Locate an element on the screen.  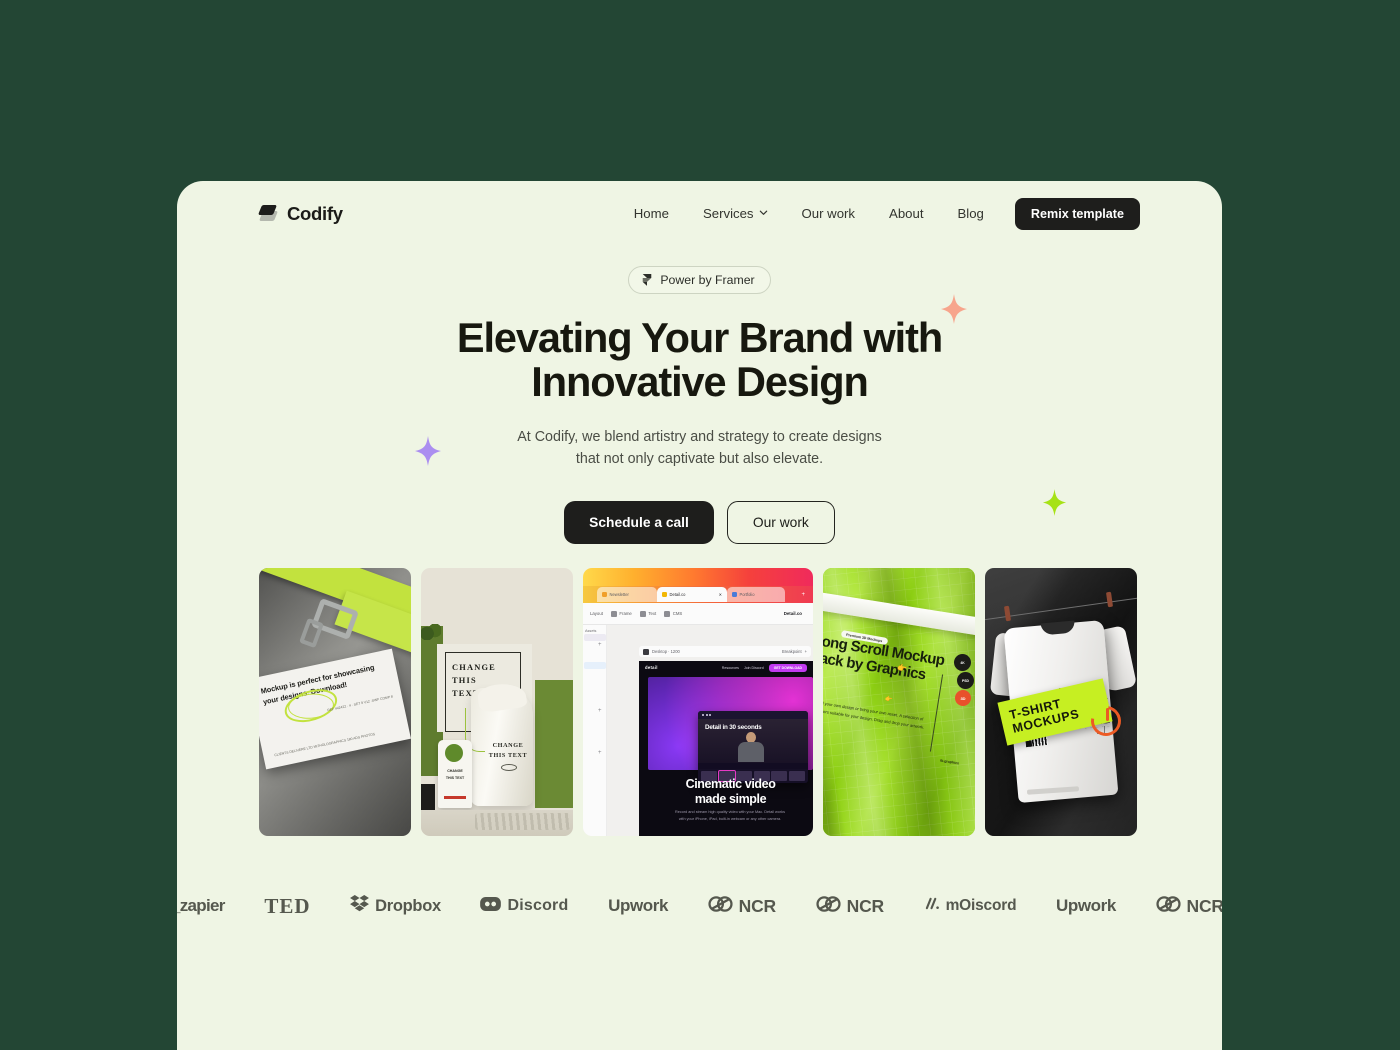
logo-upwork-2: Upwork is located at coordinates (1086, 906).